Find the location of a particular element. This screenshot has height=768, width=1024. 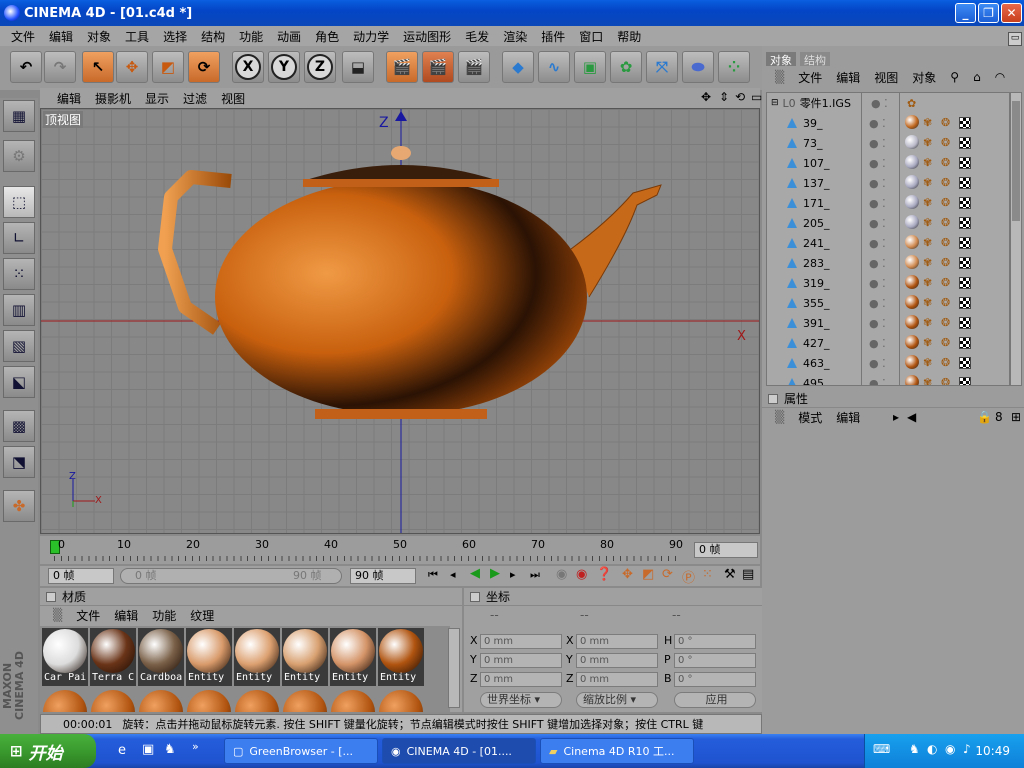

menu-tools: 工具 is located at coordinates (137, 36).